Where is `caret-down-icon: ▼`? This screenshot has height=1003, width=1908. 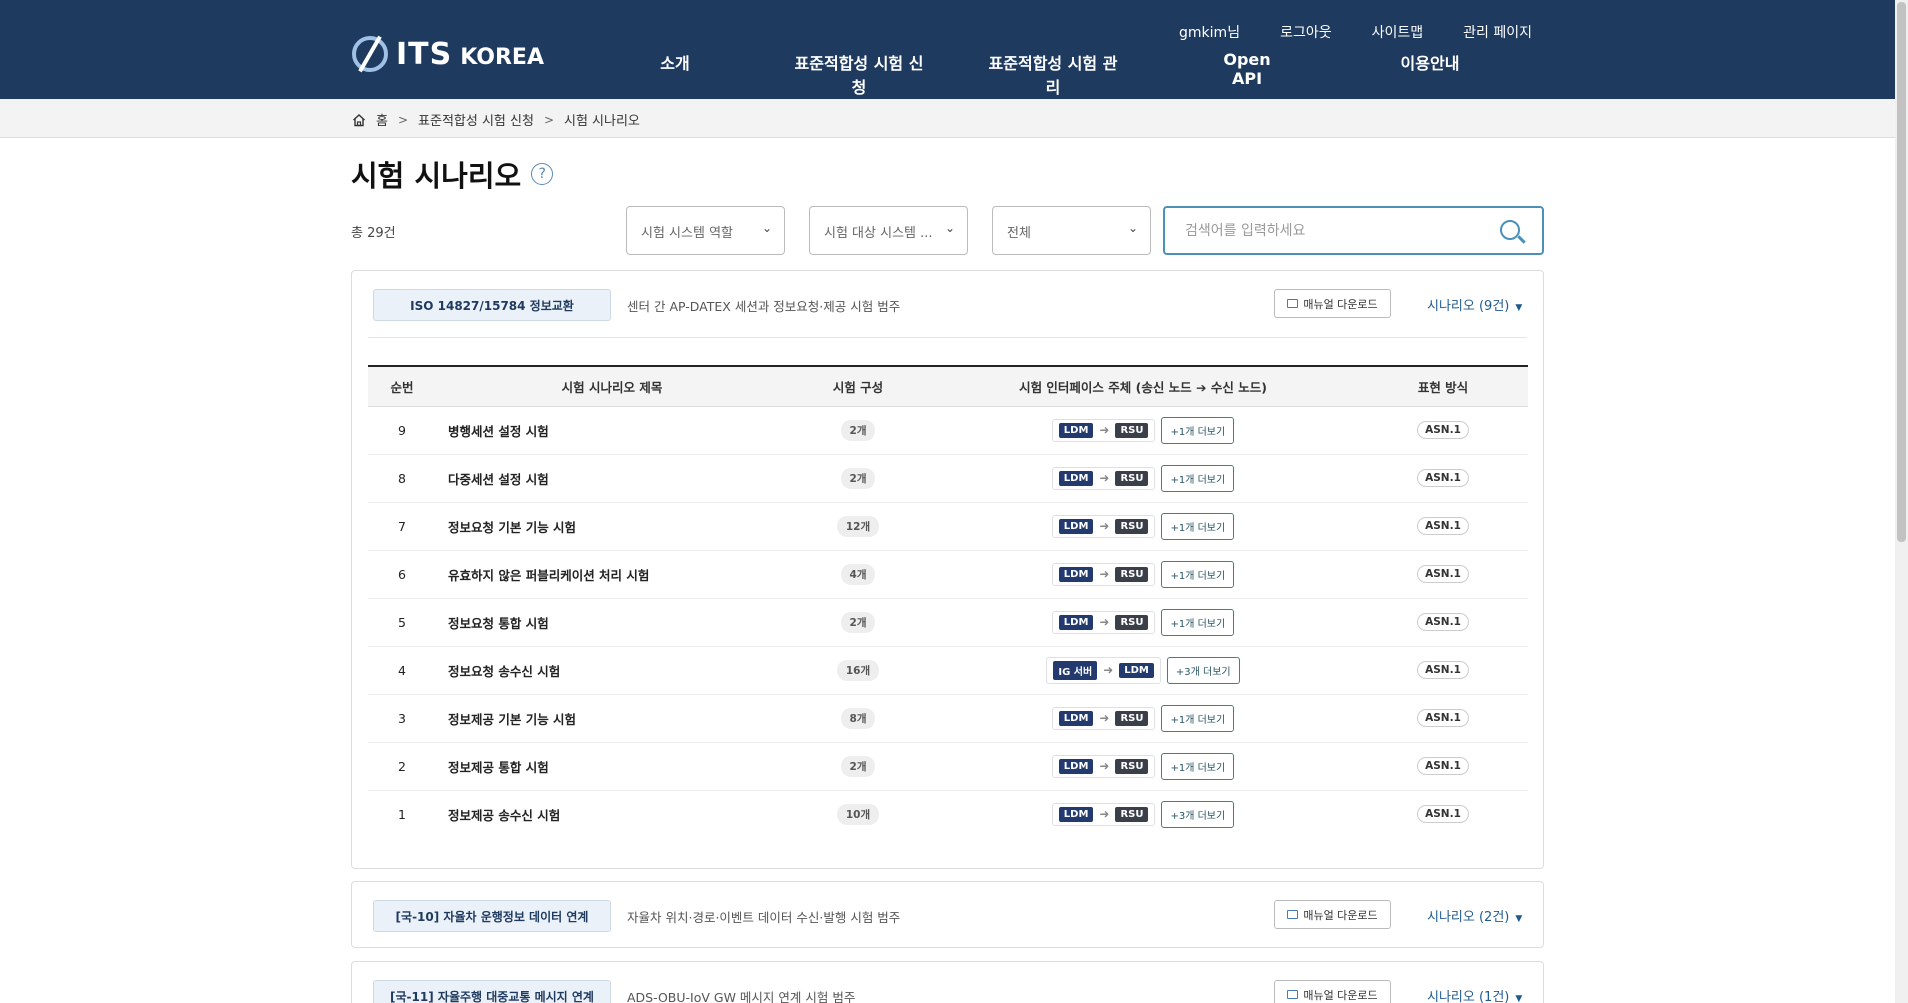
caret-down-icon: ▼ is located at coordinates (1519, 919).